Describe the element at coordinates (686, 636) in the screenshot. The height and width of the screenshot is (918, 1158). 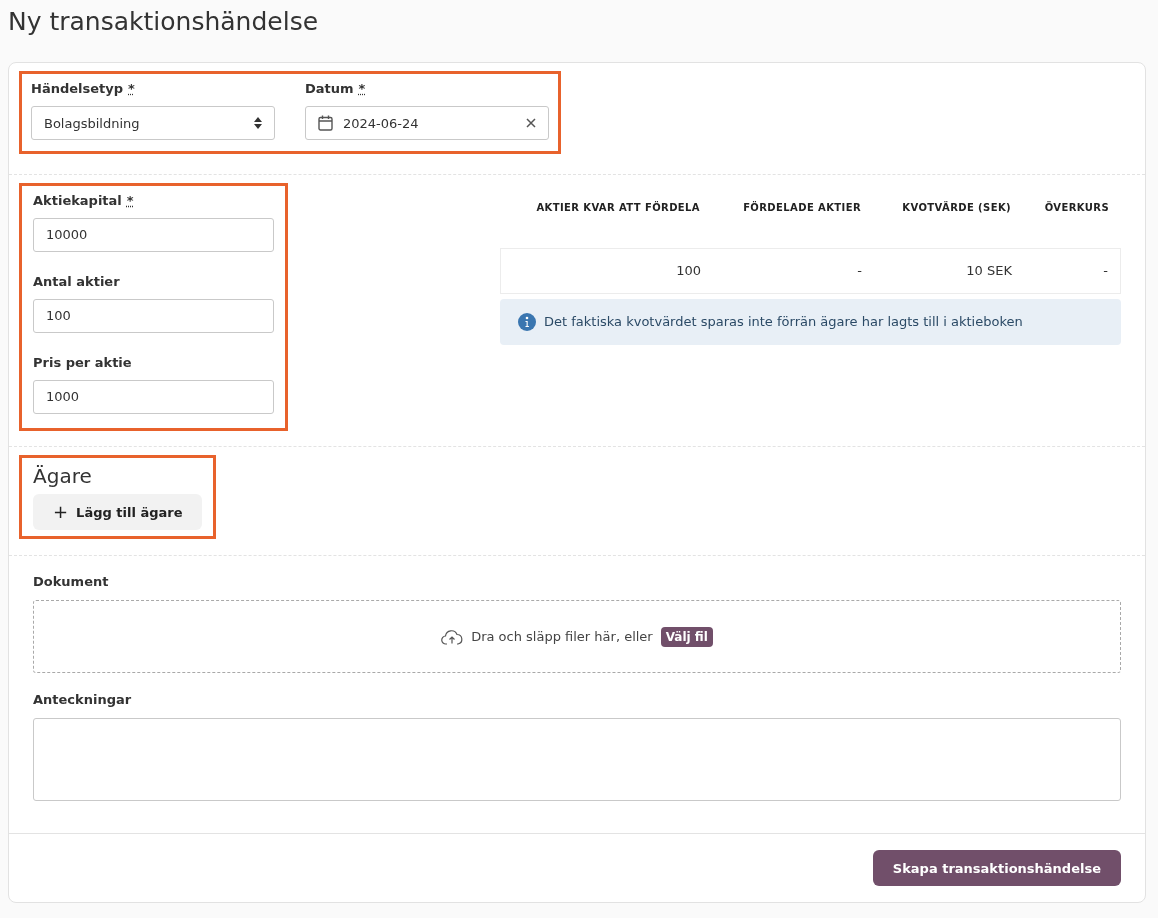
I see `choose-file-button: Välj fil` at that location.